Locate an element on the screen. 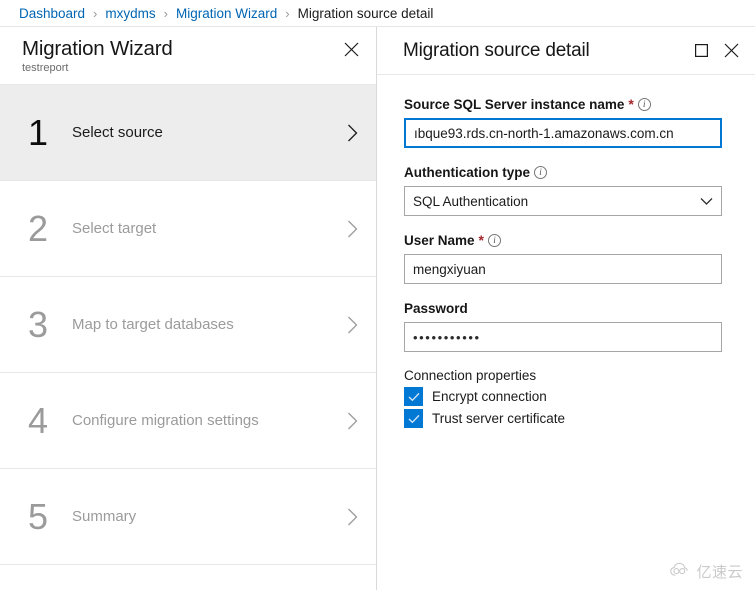 This screenshot has width=755, height=590. field-label-text: Password is located at coordinates (436, 308).